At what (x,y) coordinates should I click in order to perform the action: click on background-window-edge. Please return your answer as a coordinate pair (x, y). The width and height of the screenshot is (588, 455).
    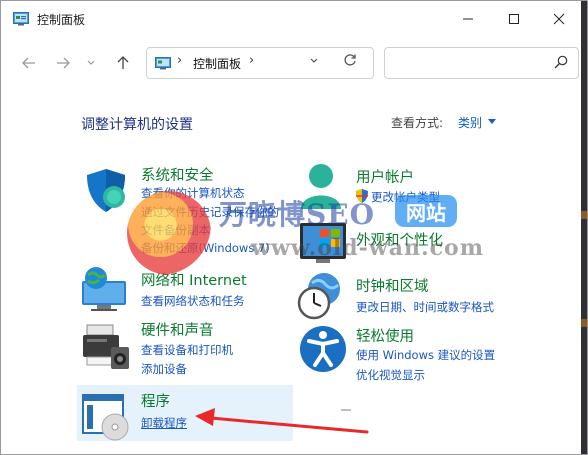
    Looking at the image, I should click on (584, 227).